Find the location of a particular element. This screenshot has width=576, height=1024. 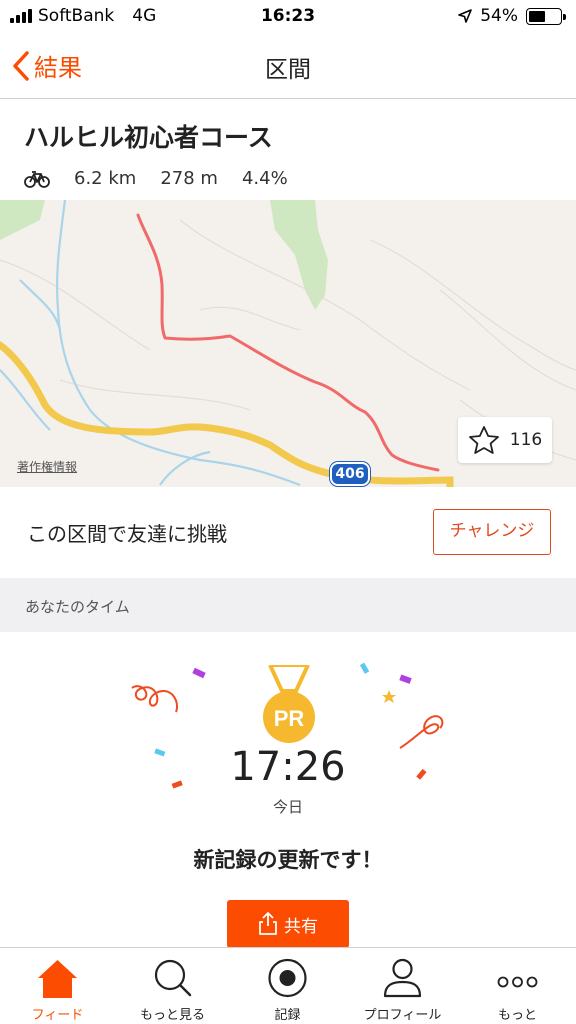

effort-date: 今日 is located at coordinates (287, 807).